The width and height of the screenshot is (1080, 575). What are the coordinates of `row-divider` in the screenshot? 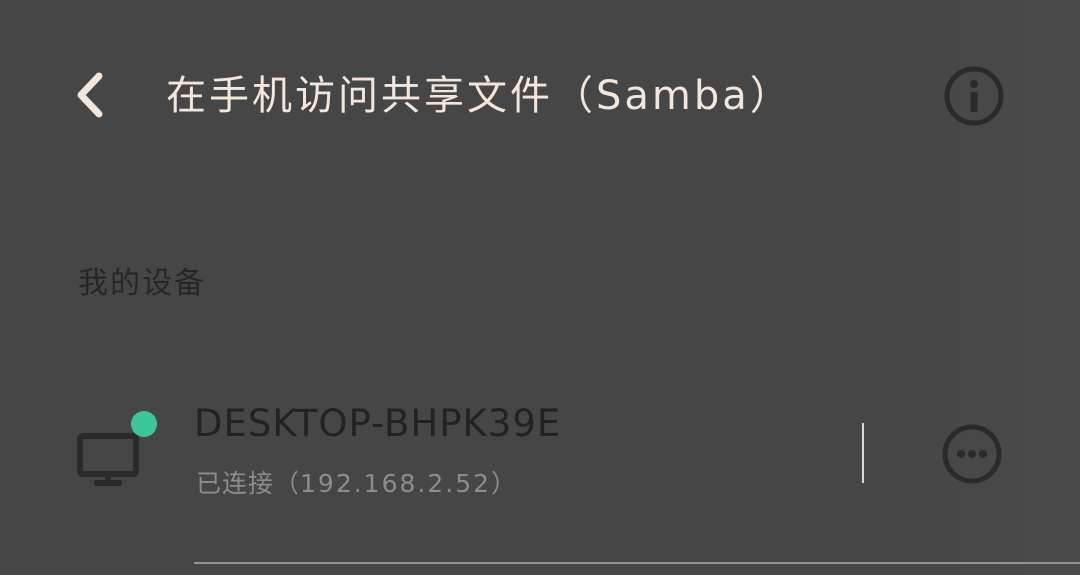 It's located at (637, 563).